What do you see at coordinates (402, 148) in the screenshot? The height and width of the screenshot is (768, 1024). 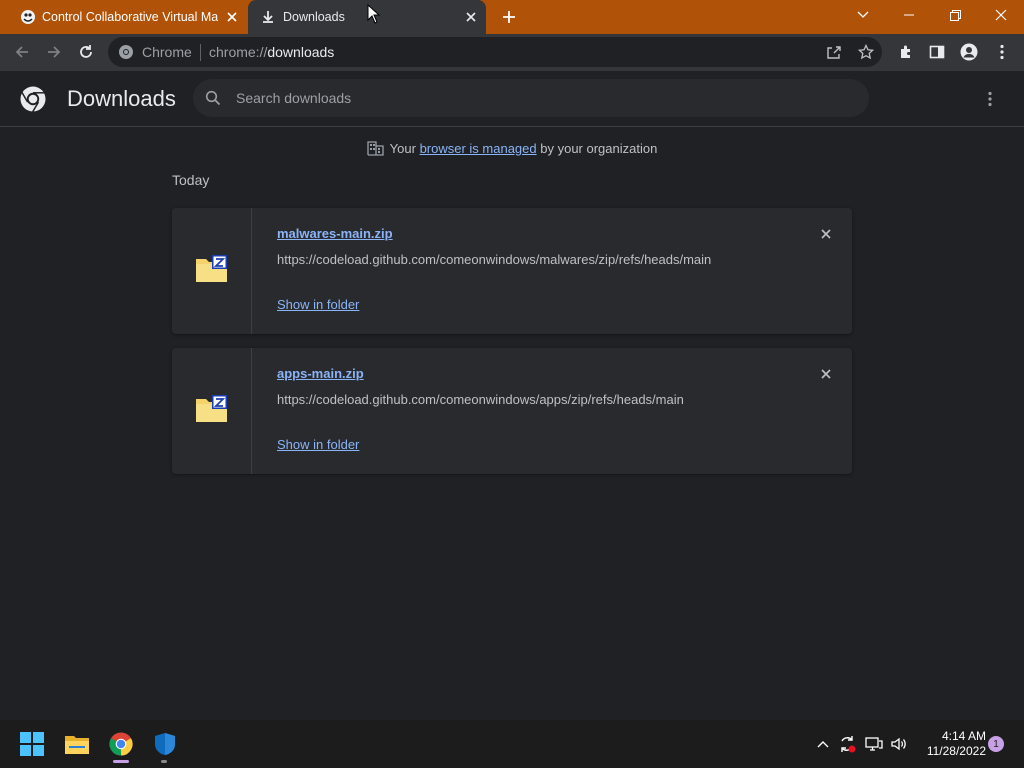 I see `managed-prefix: Your` at bounding box center [402, 148].